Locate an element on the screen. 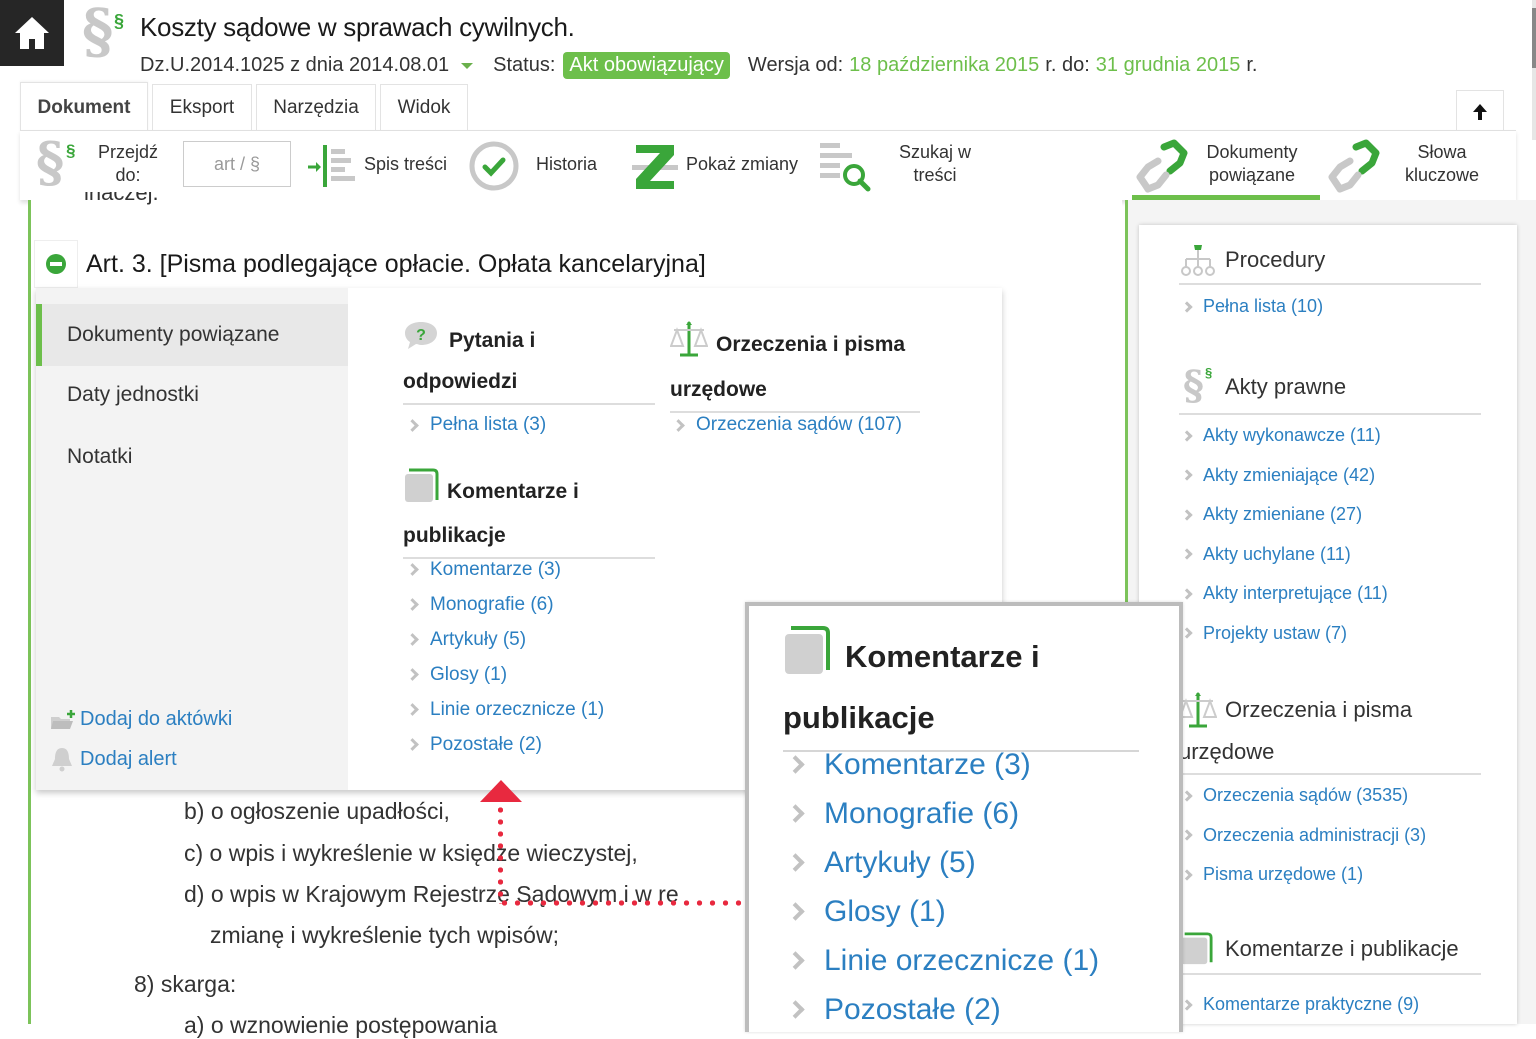 The width and height of the screenshot is (1536, 1039). related-docs-button is located at coordinates (1161, 166).